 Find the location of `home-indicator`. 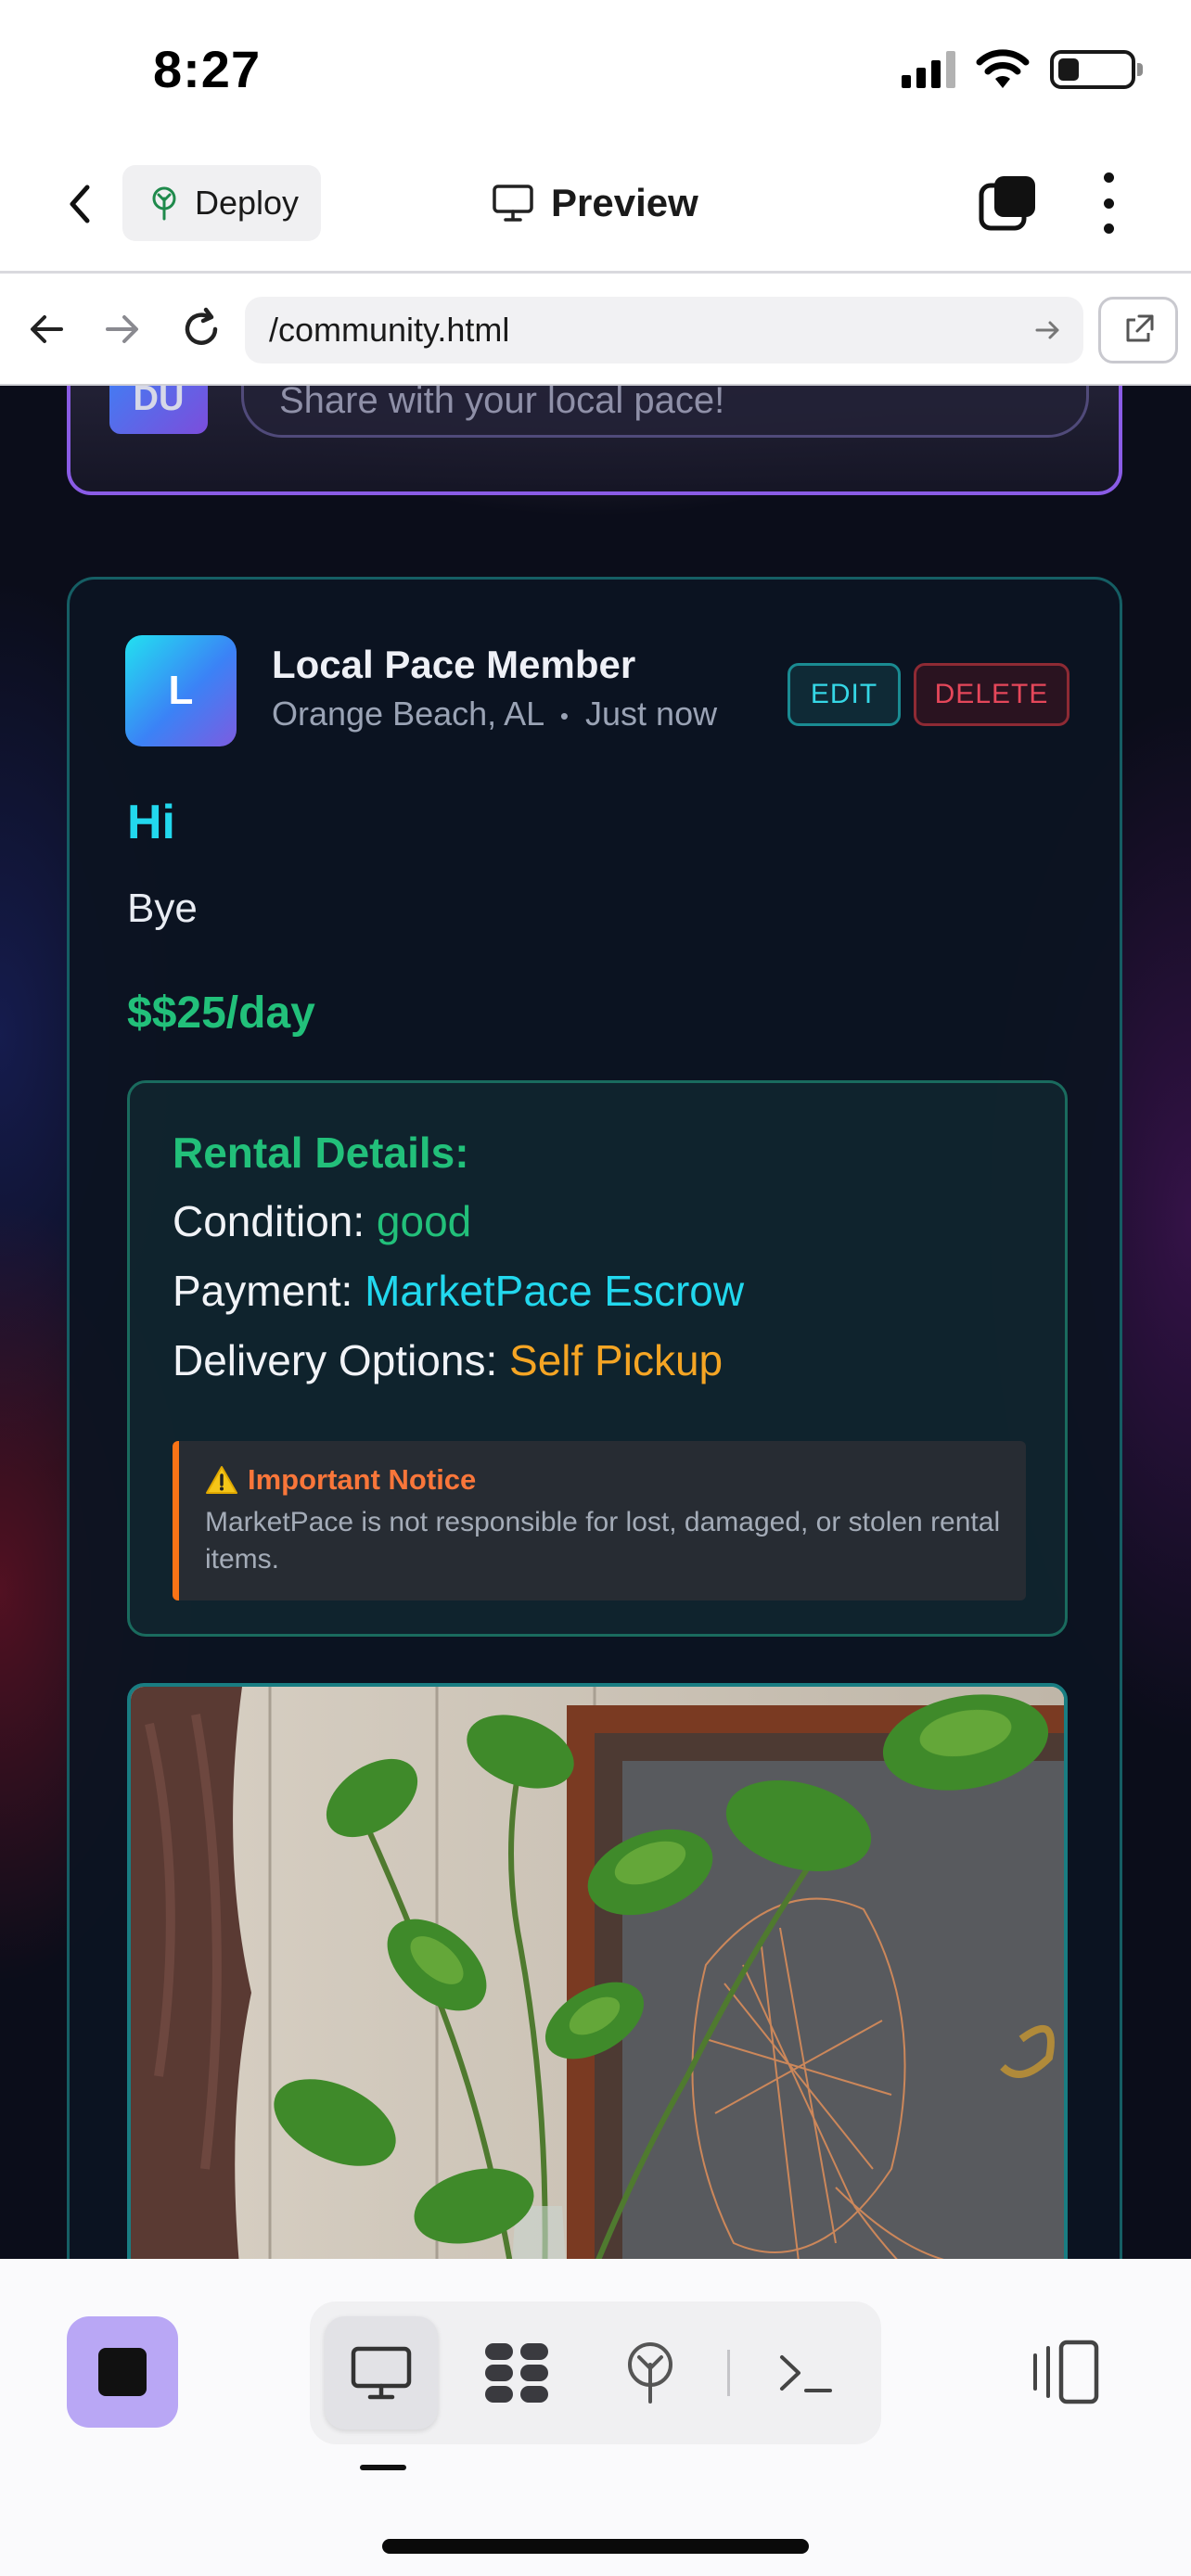

home-indicator is located at coordinates (595, 2546).